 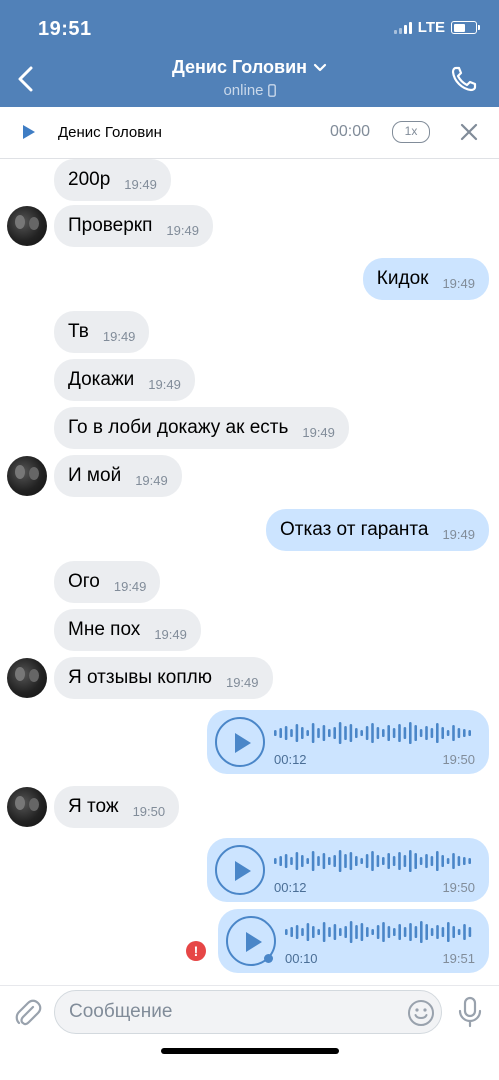 I want to click on attach-button, so click(x=28, y=1013).